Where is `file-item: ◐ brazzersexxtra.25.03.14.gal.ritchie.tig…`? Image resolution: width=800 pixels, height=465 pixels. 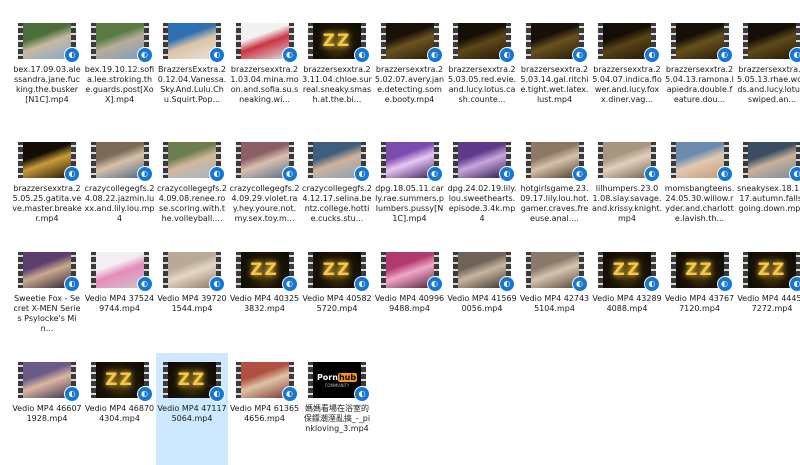 file-item: ◐ brazzersexxtra.25.03.14.gal.ritchie.tig… is located at coordinates (555, 70).